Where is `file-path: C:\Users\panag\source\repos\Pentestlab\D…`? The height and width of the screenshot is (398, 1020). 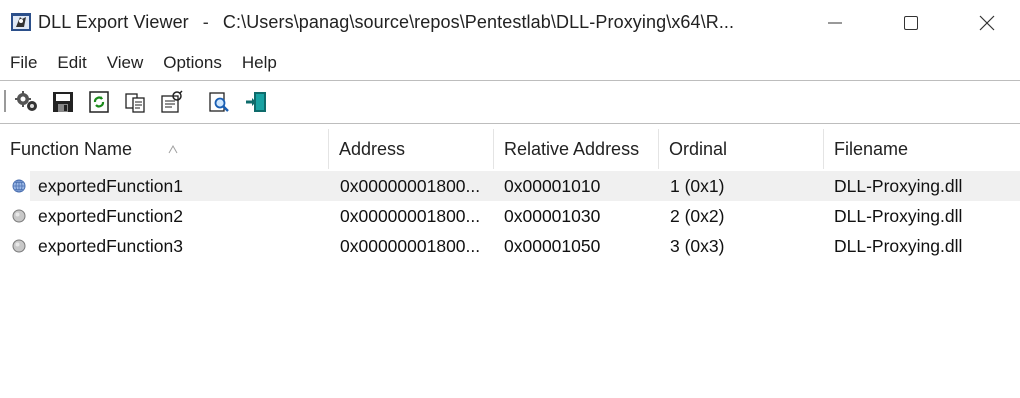
file-path: C:\Users\panag\source\repos\Pentestlab\D… is located at coordinates (478, 22).